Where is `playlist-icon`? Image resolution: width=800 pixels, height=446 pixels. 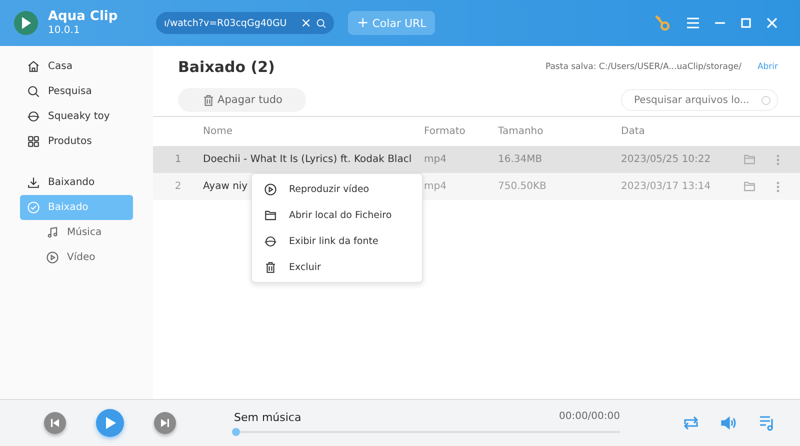 playlist-icon is located at coordinates (767, 423).